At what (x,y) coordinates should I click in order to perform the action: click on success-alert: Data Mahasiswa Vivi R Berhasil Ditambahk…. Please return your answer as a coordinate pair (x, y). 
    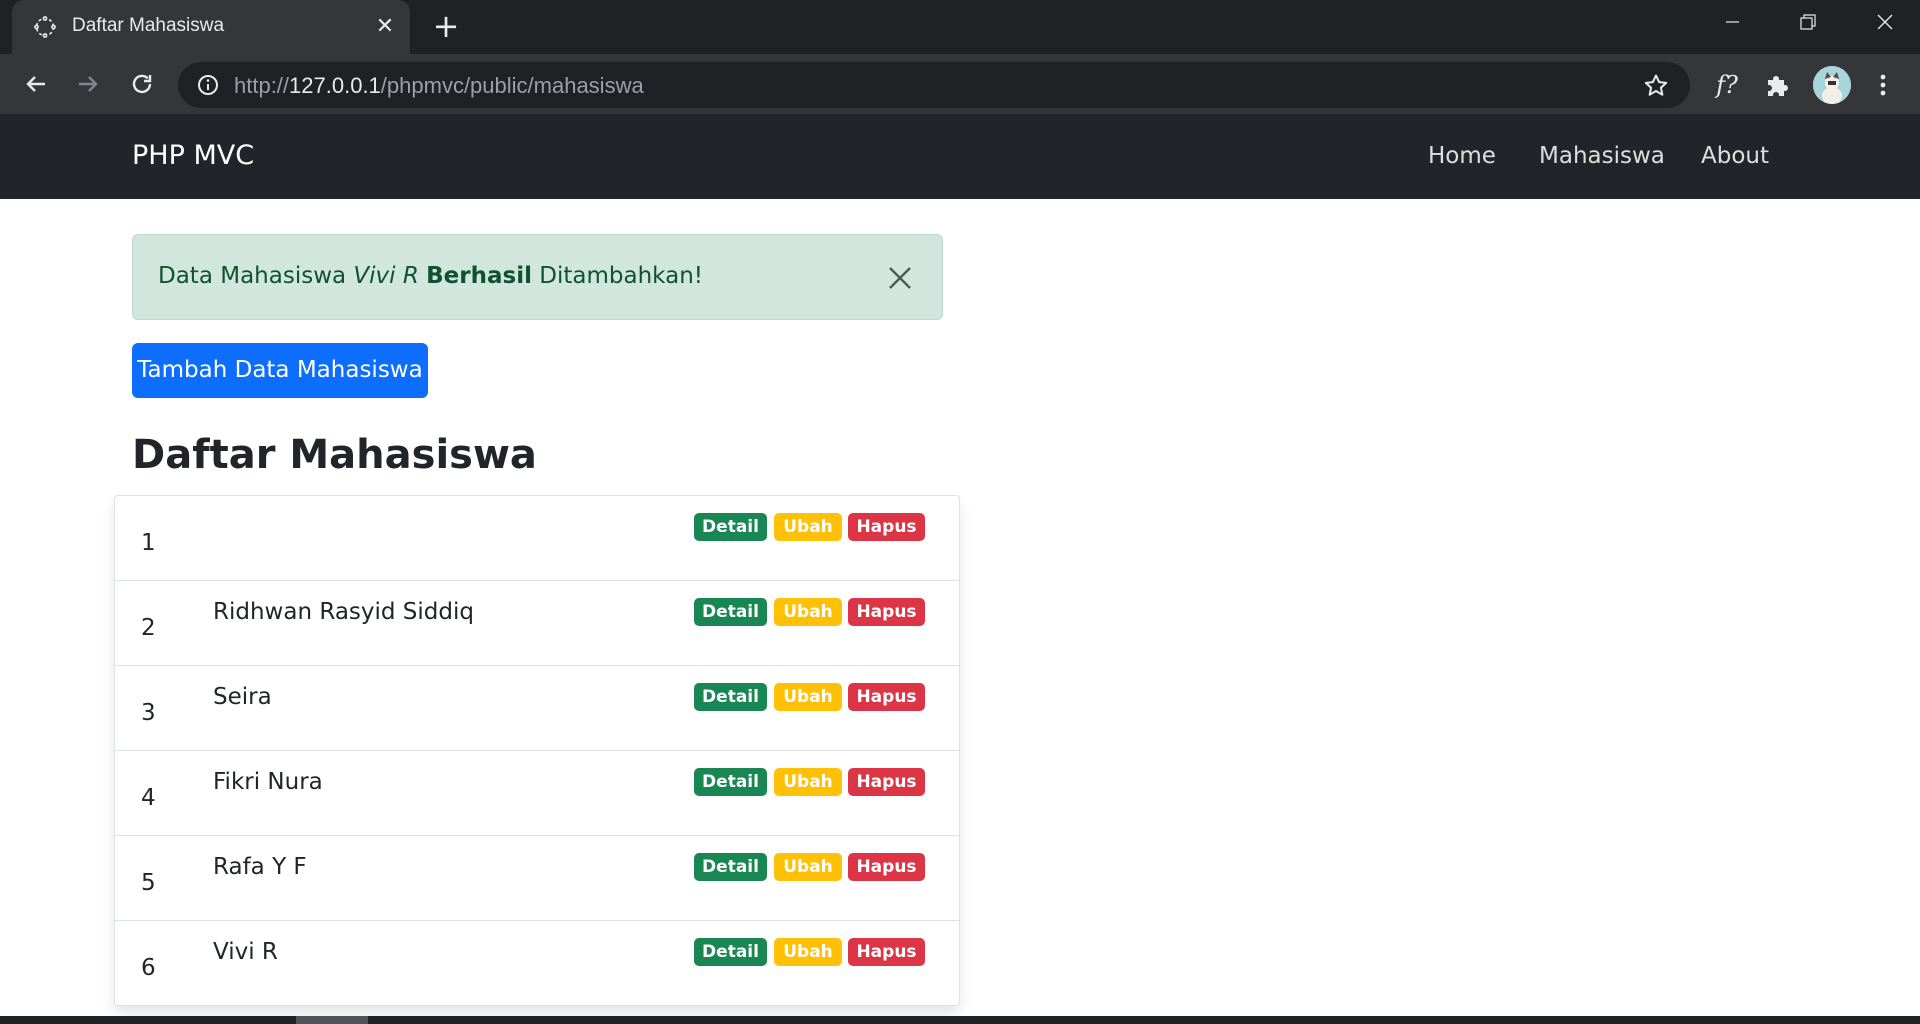
    Looking at the image, I should click on (537, 277).